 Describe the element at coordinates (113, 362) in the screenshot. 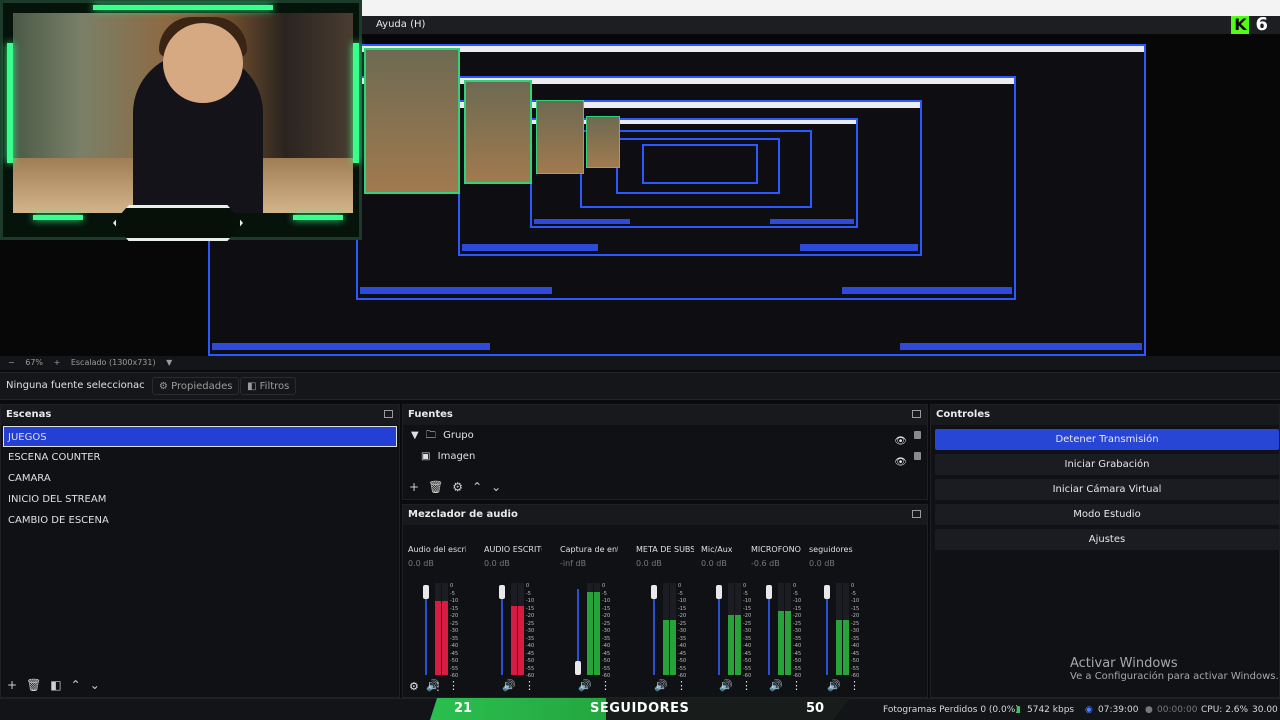

I see `scale-mode: Escalado (1300x731)` at that location.